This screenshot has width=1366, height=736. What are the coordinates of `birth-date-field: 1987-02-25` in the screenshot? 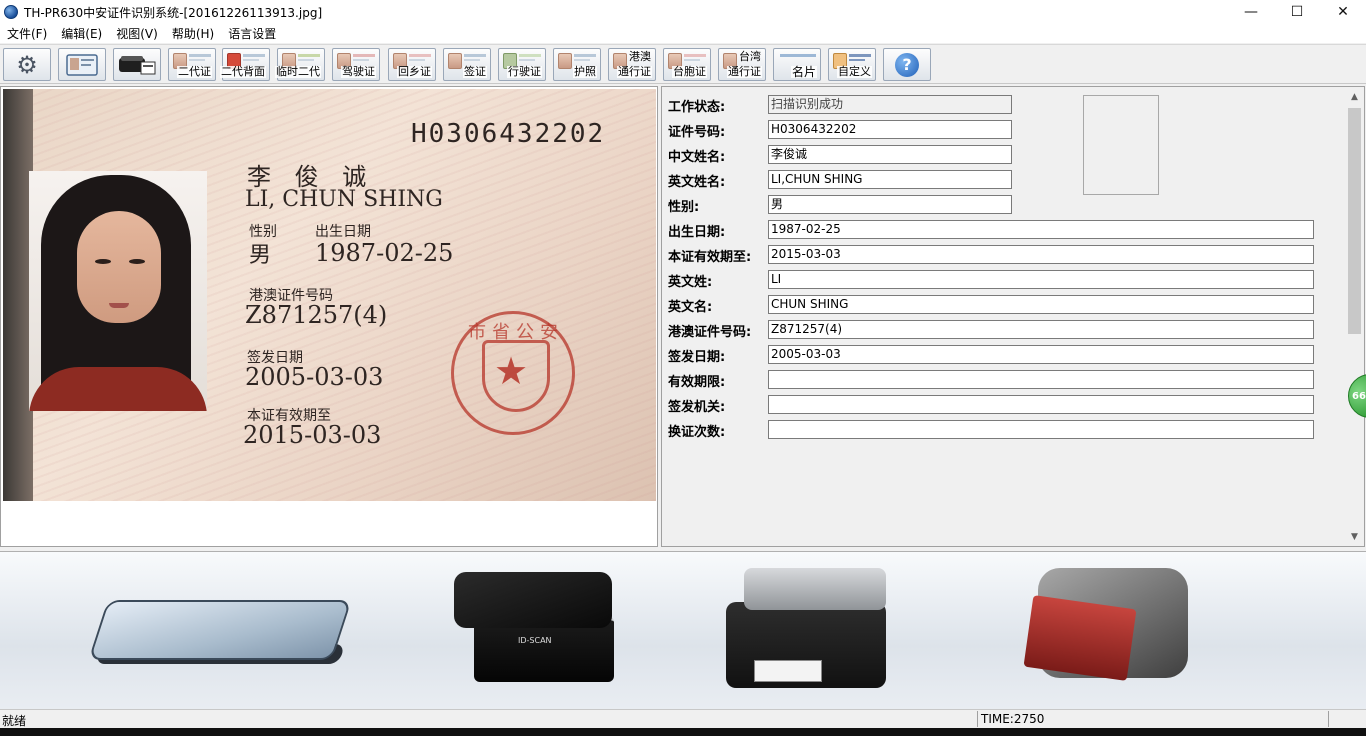 It's located at (1041, 229).